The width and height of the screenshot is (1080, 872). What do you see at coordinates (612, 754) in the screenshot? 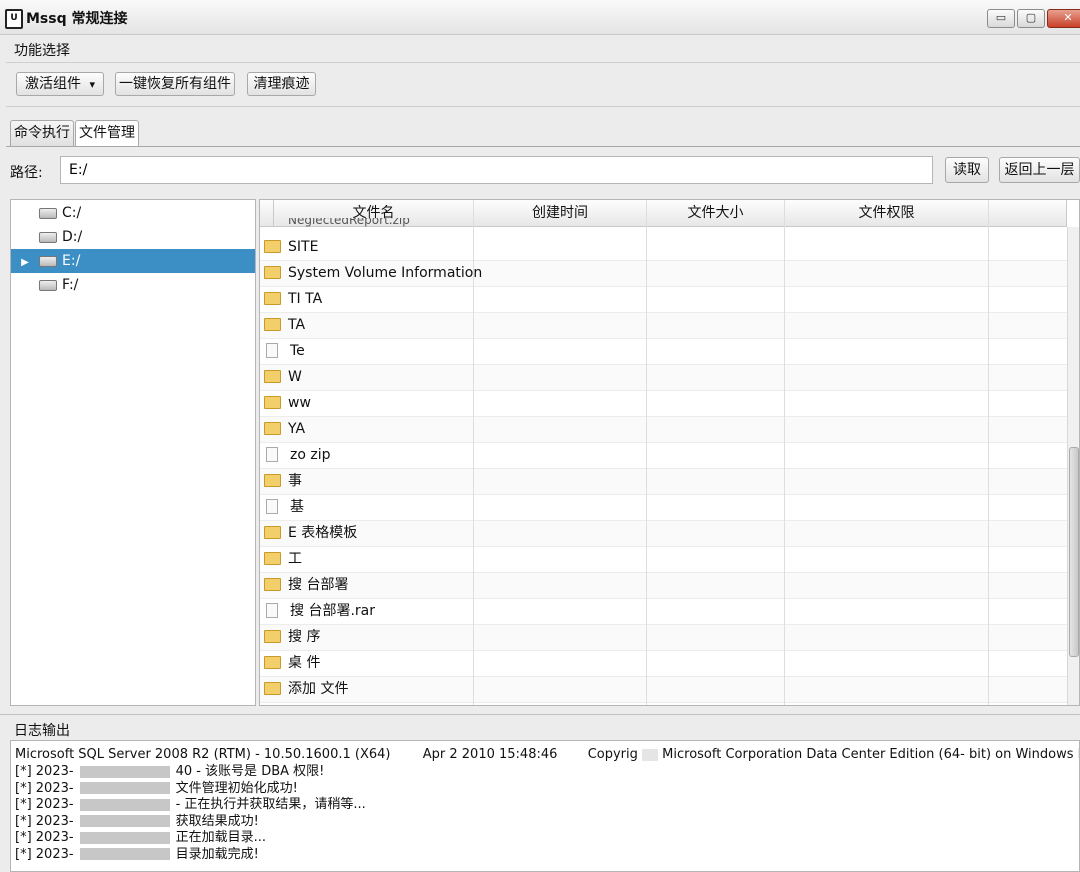
I see `log-copyright: Copyrig` at bounding box center [612, 754].